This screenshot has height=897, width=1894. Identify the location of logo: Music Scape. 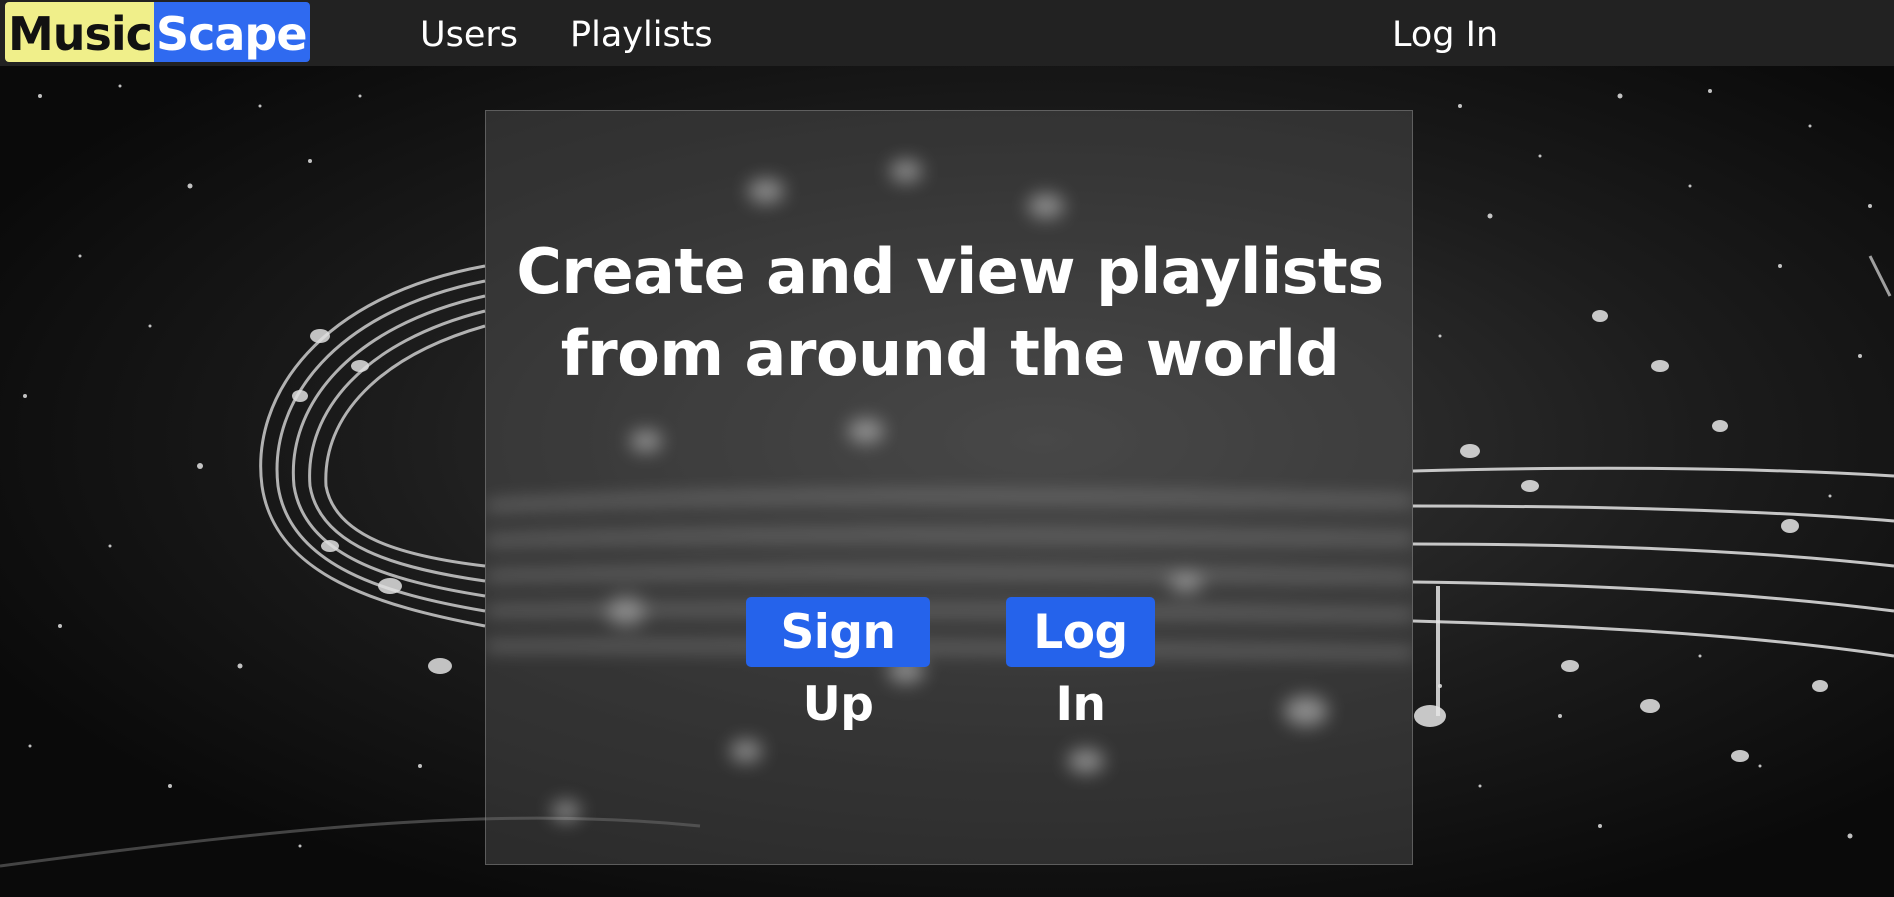
(157, 32).